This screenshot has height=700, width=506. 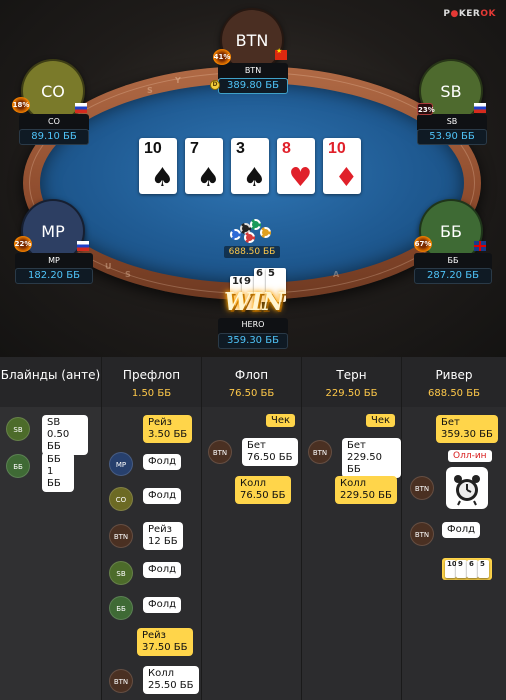 I want to click on dealer-button-icon: D, so click(x=215, y=85).